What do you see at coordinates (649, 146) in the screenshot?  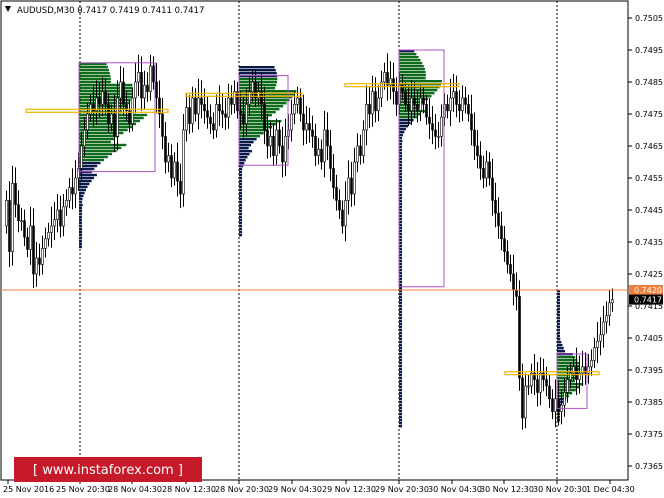 I see `y-tick-label: 0.7465` at bounding box center [649, 146].